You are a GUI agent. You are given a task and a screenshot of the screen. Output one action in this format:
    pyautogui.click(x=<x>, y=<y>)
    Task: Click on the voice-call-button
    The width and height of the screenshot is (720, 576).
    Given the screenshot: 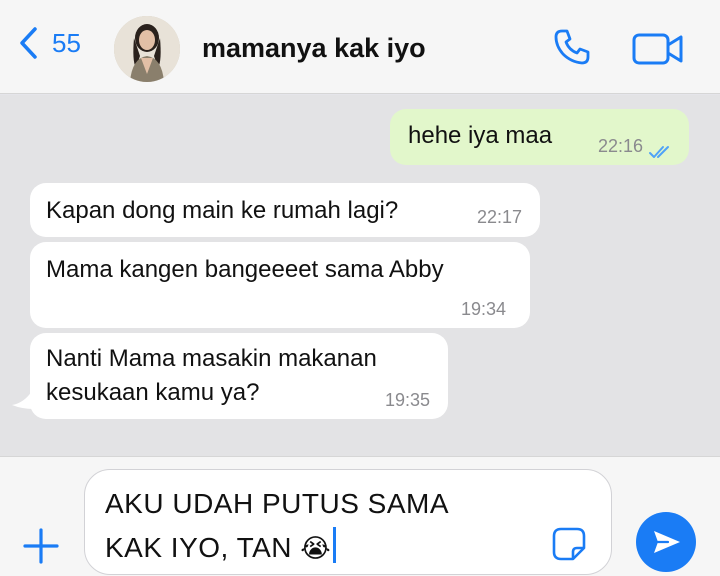 What is the action you would take?
    pyautogui.click(x=572, y=49)
    